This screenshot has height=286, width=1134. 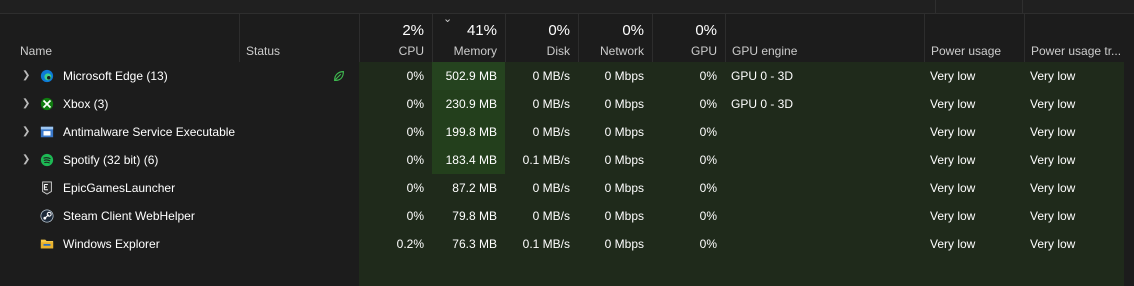 I want to click on sort-chevron-down-icon: ⌄, so click(x=448, y=19).